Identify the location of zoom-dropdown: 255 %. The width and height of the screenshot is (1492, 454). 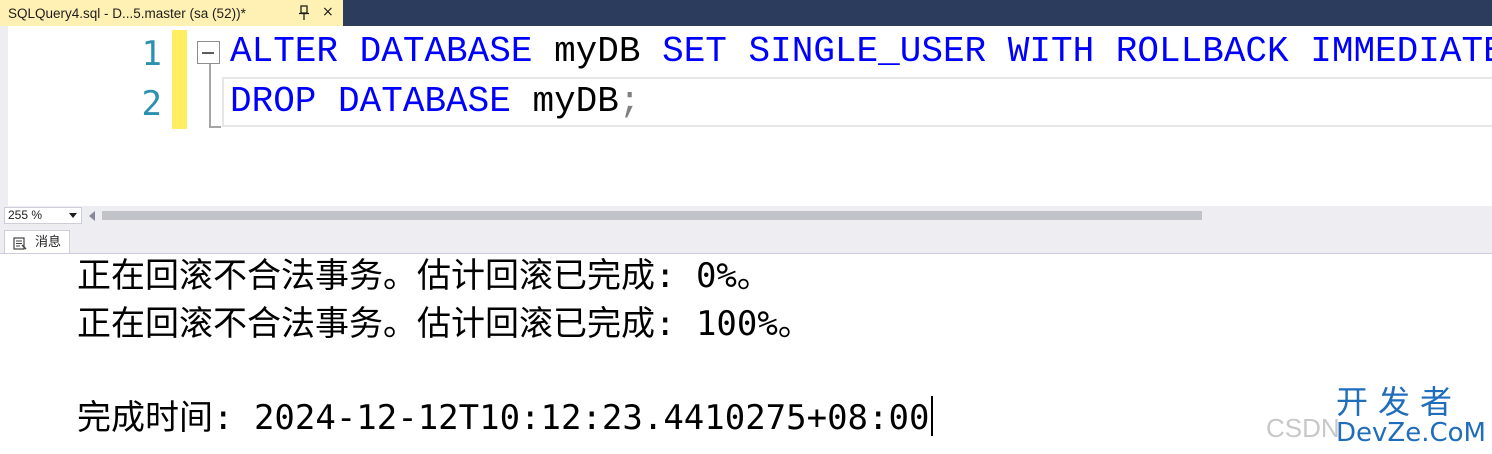
(43, 215).